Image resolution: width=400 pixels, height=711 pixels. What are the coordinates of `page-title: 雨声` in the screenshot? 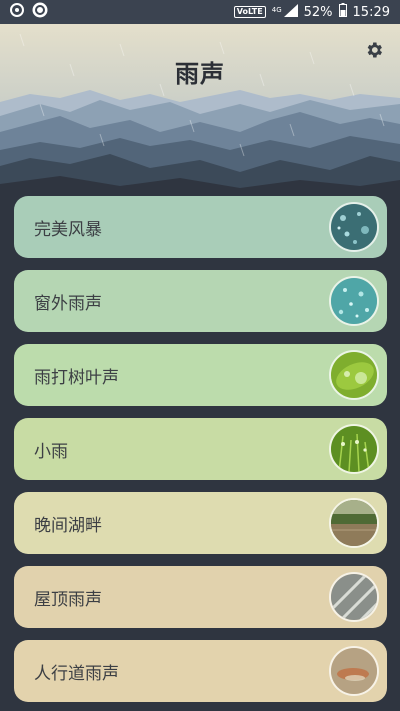 It's located at (200, 74).